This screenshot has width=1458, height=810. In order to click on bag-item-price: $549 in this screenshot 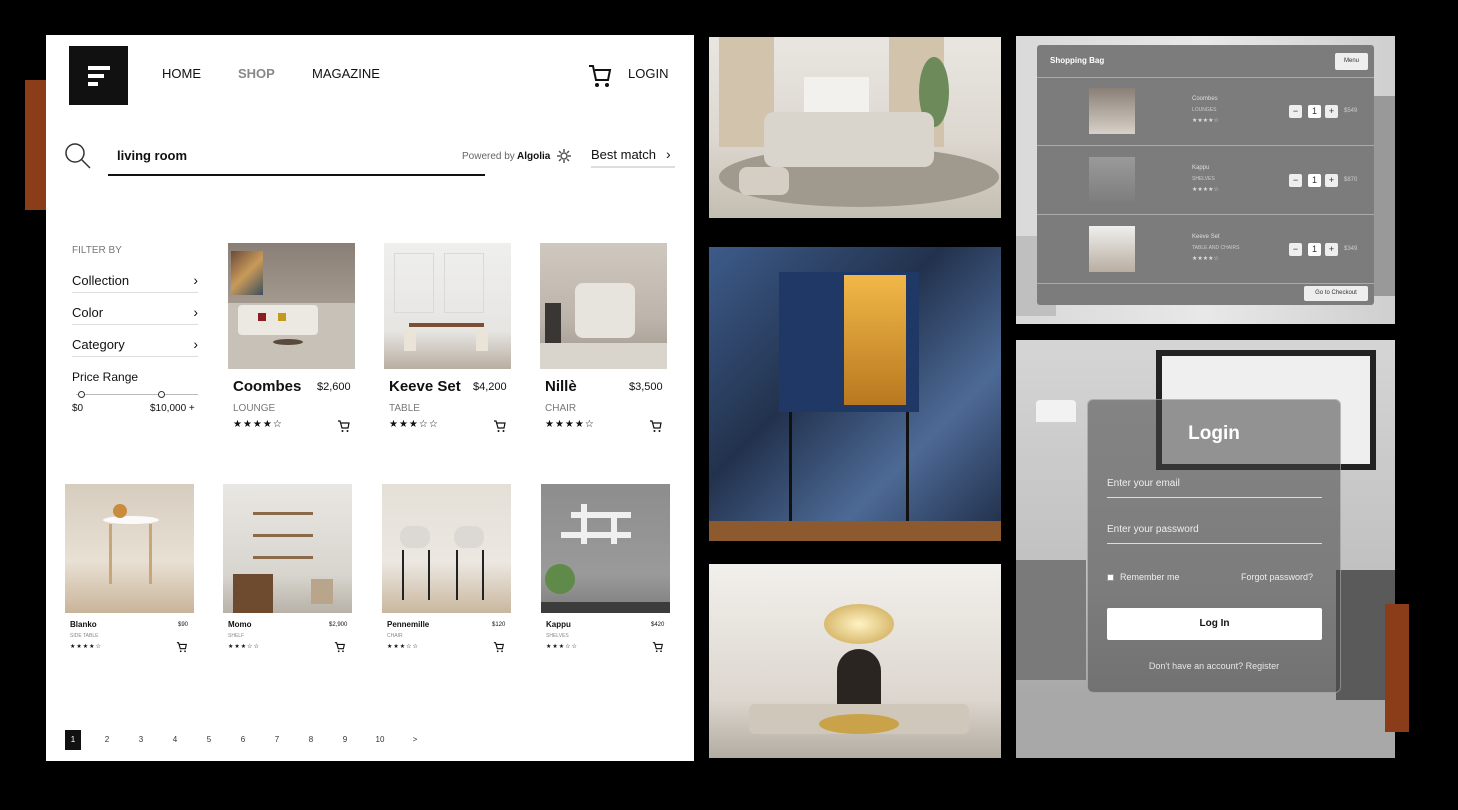, I will do `click(1351, 111)`.